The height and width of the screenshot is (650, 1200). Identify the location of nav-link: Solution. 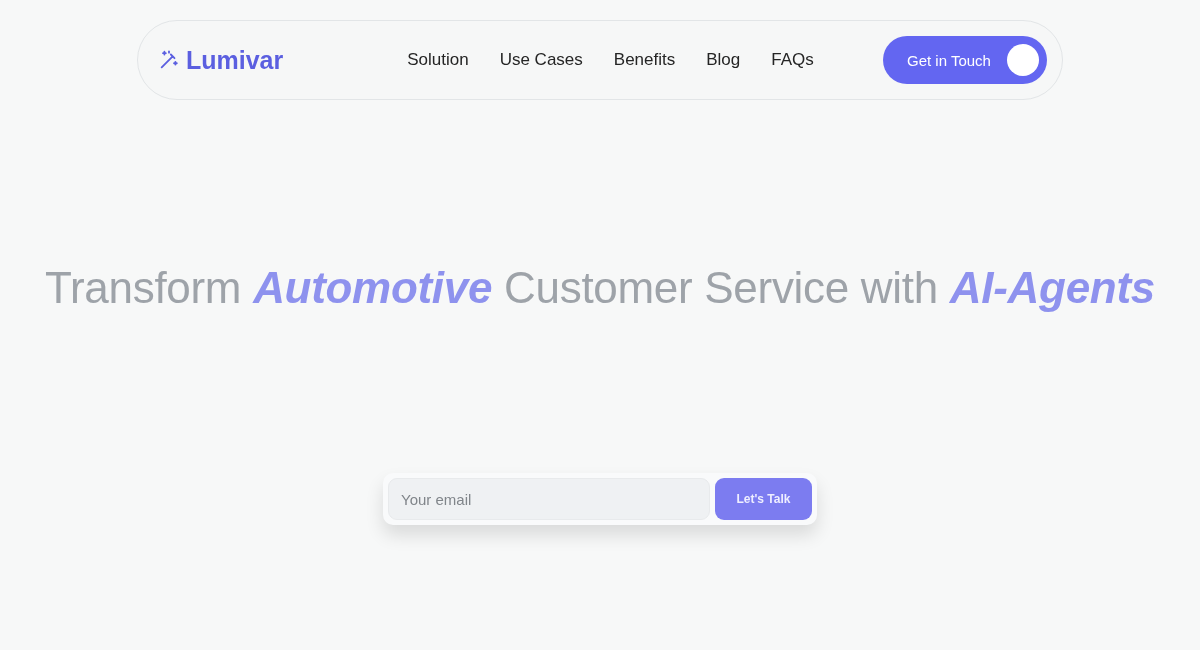
(438, 60).